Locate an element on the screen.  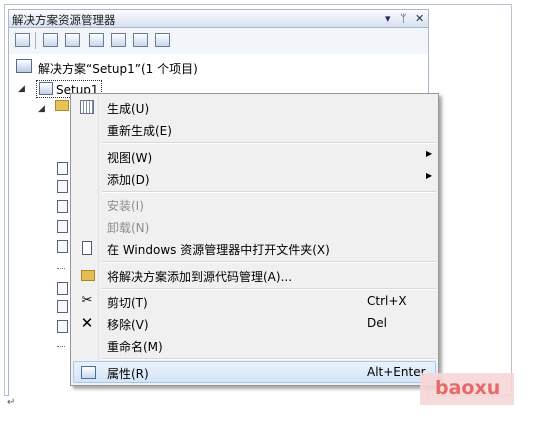
solution-explorer-titlebar: 解决方案资源管理器 ▾ ᛘ ✕ is located at coordinates (218, 18).